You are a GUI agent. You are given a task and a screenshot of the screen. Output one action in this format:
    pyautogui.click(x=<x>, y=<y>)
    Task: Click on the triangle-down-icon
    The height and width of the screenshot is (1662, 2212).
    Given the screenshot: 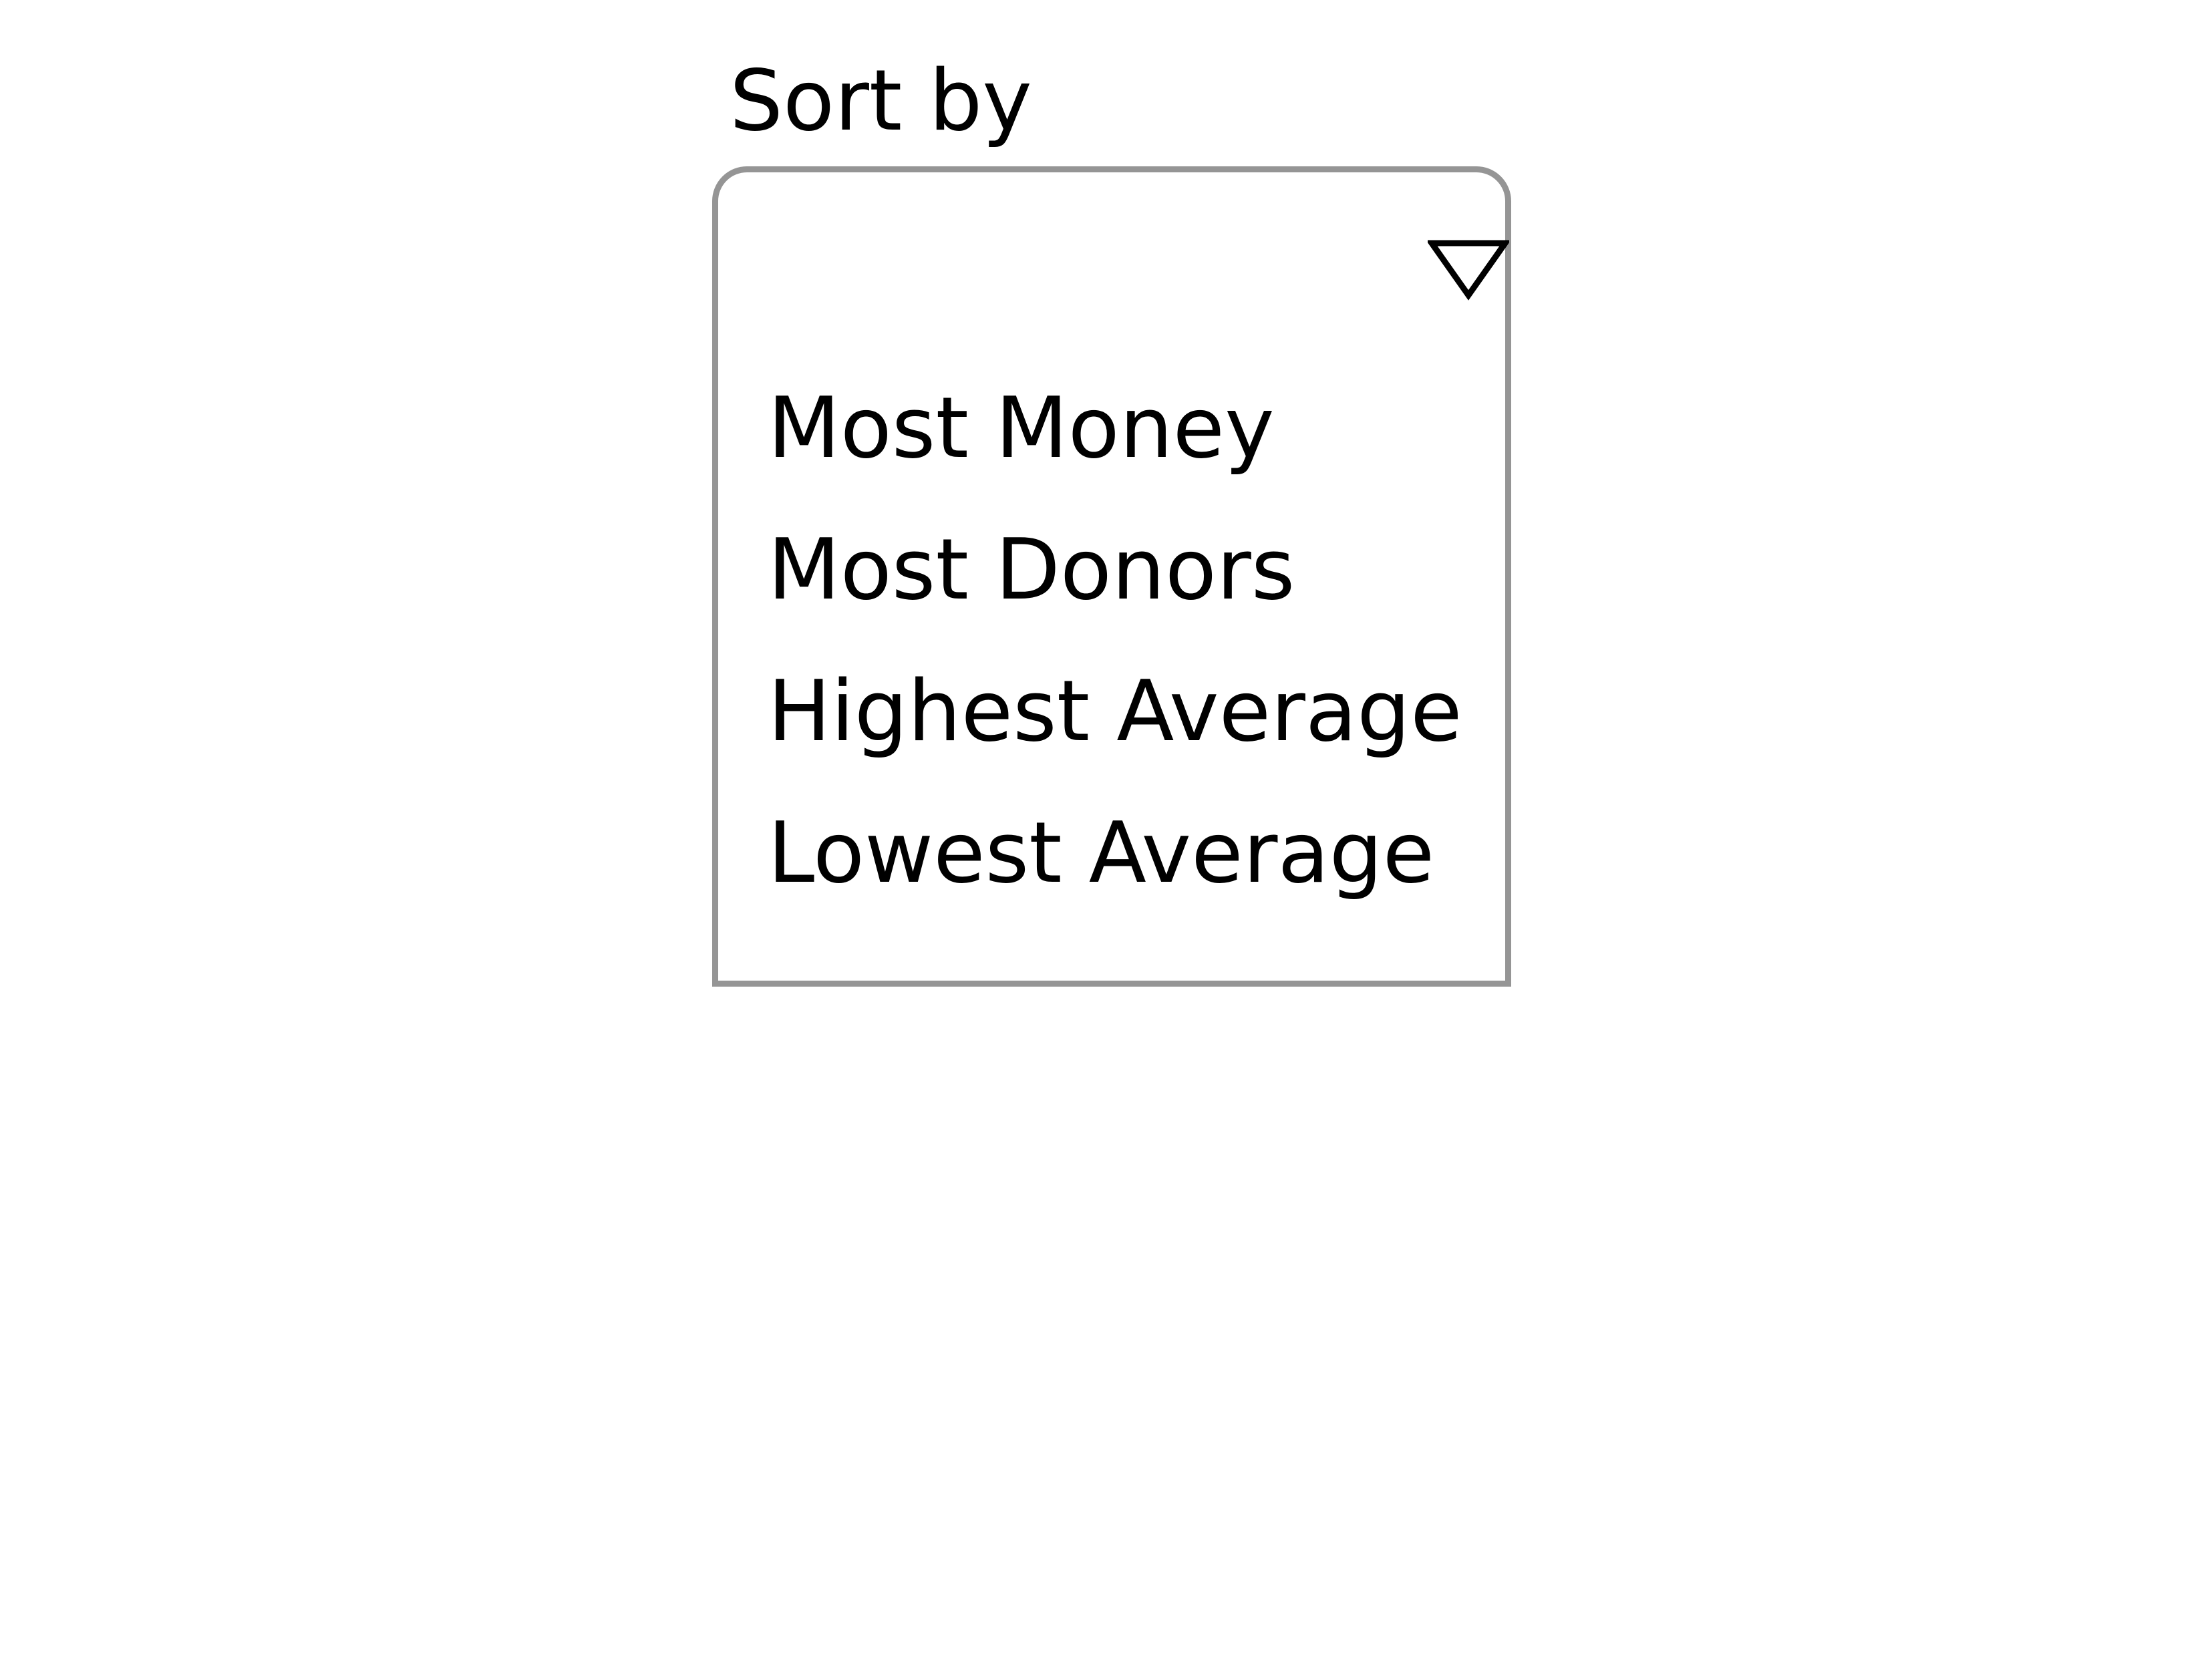 What is the action you would take?
    pyautogui.click(x=1468, y=270)
    